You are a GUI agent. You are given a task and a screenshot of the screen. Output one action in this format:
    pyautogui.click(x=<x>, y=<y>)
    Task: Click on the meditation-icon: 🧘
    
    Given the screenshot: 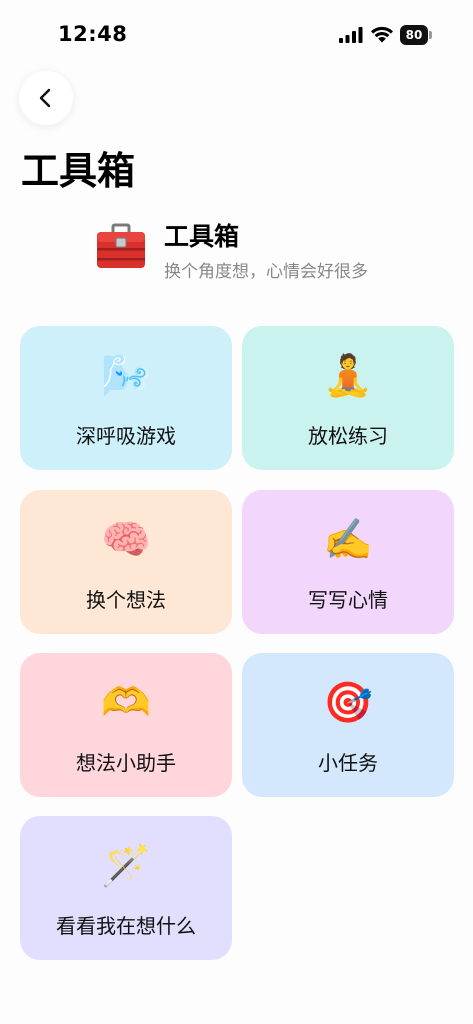 What is the action you would take?
    pyautogui.click(x=348, y=376)
    